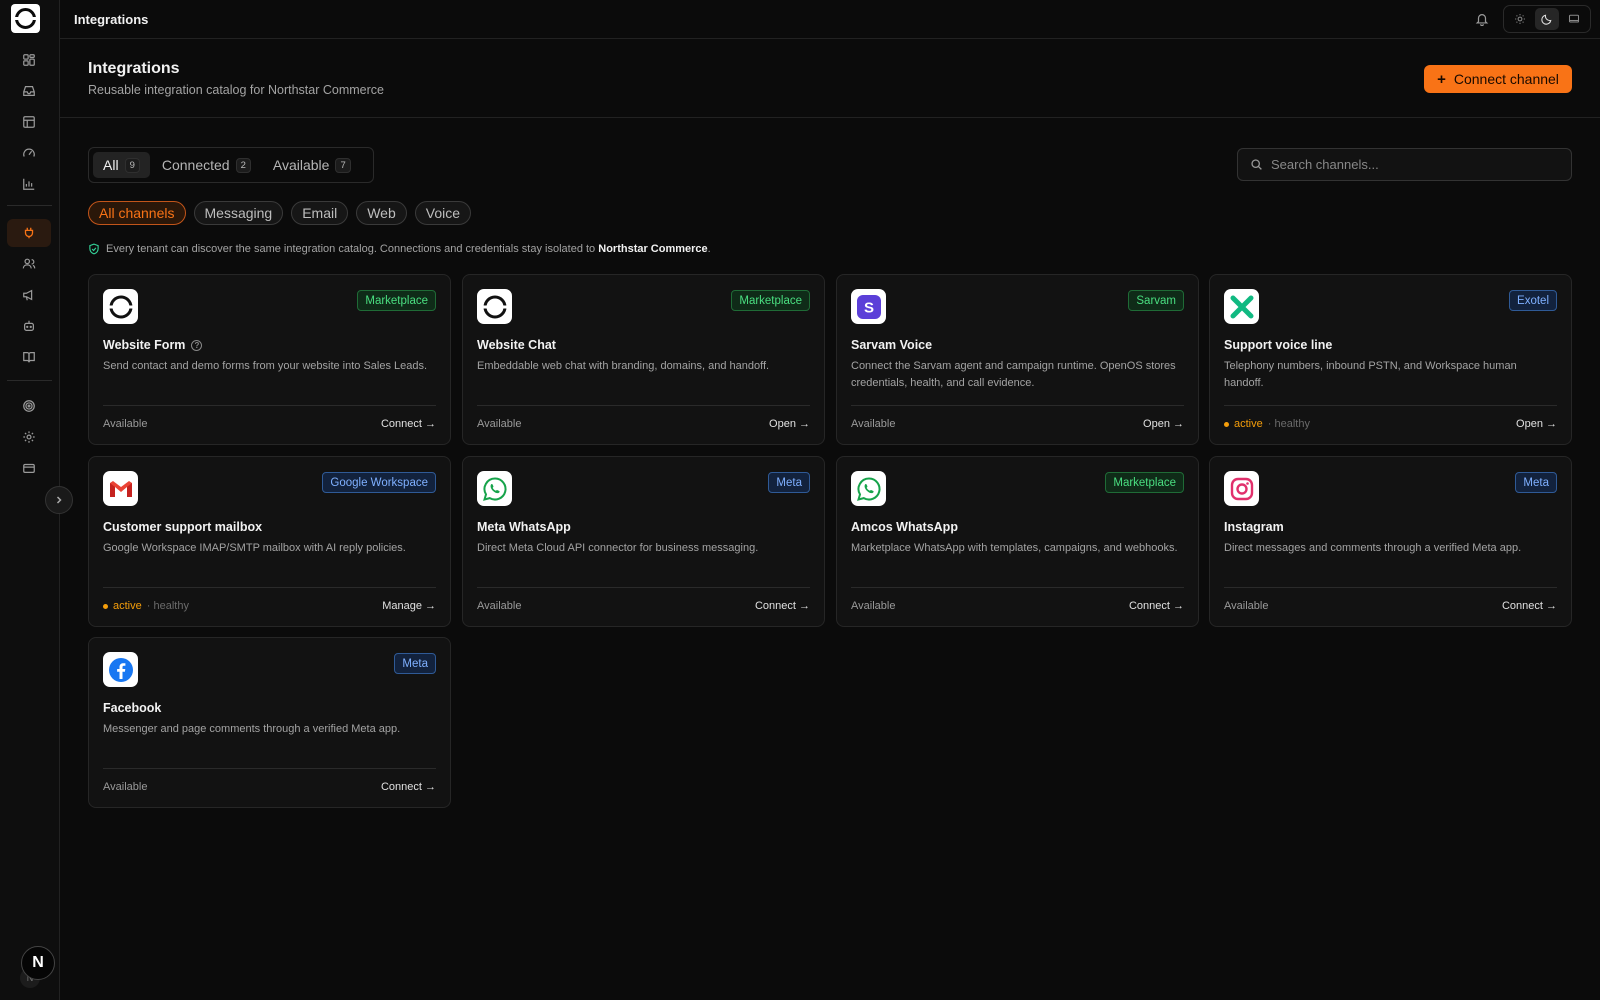 Image resolution: width=1600 pixels, height=1000 pixels. Describe the element at coordinates (29, 380) in the screenshot. I see `sidebar-divider` at that location.